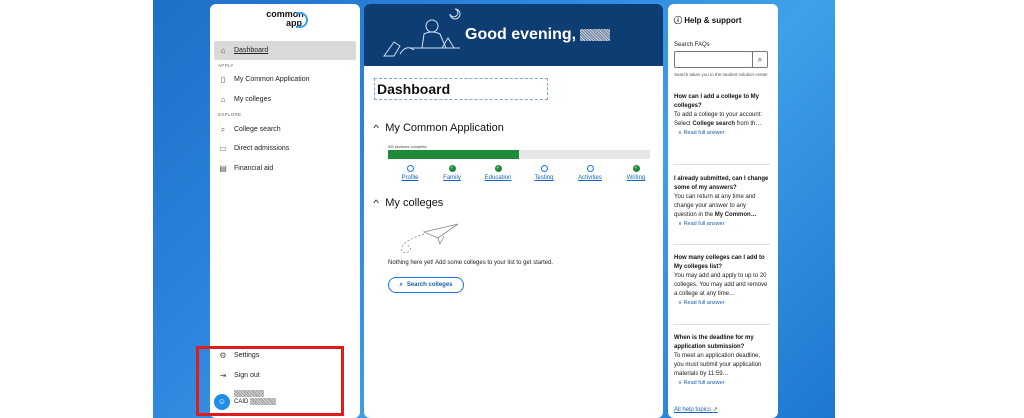 The image size is (1024, 418). Describe the element at coordinates (223, 79) in the screenshot. I see `document-icon: ▯` at that location.